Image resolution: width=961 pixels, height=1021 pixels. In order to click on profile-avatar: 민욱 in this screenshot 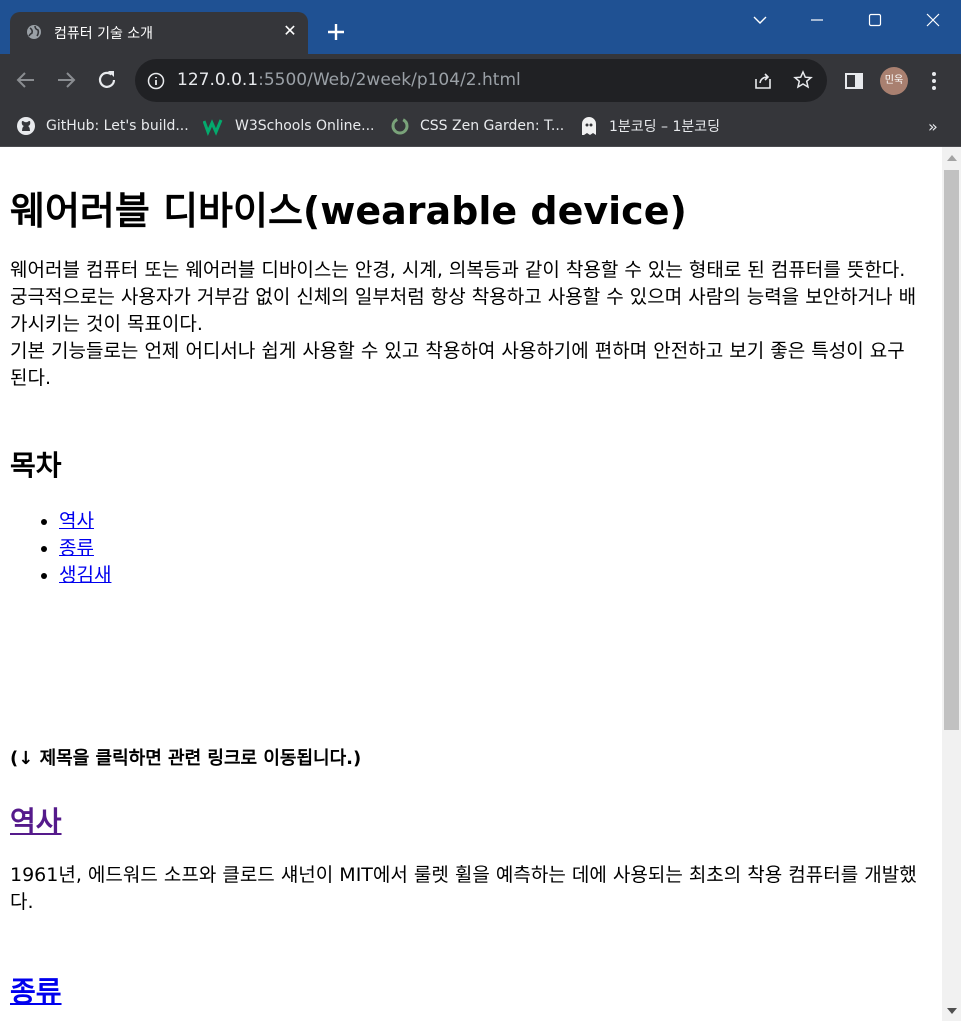, I will do `click(894, 81)`.